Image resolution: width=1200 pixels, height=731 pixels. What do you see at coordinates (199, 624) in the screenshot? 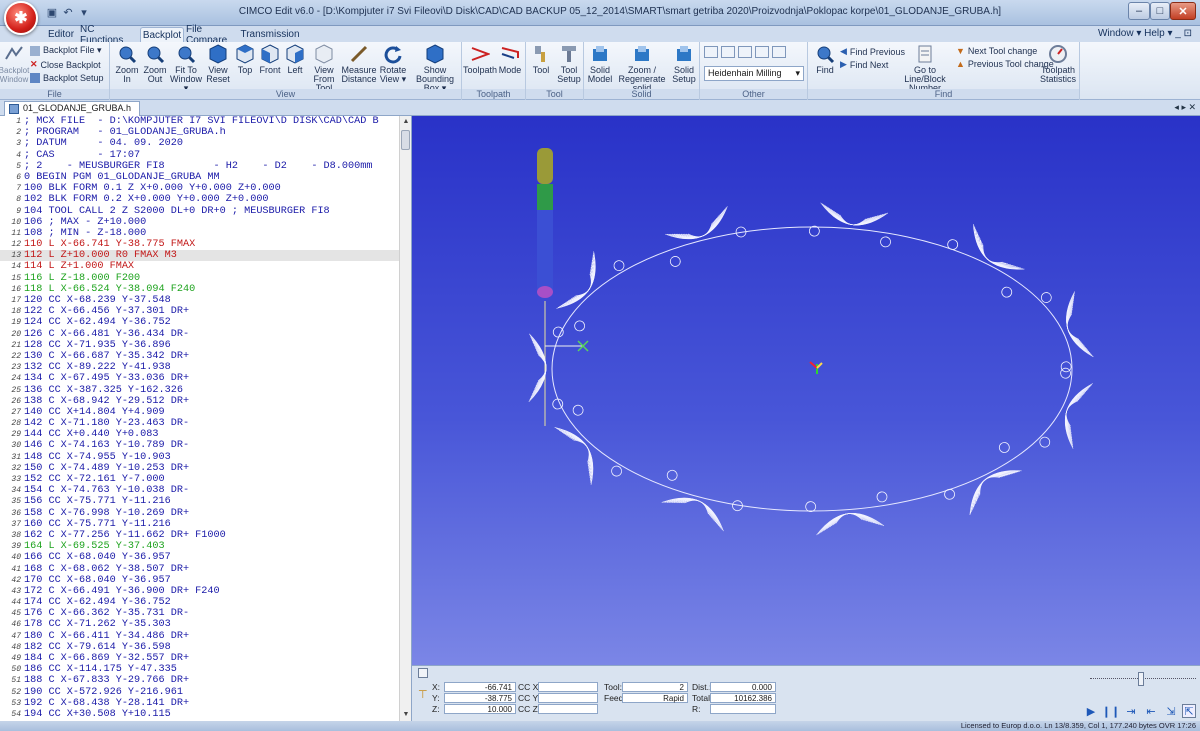
I see `code-line: 46 178 CC X-71.262 Y-35.303` at bounding box center [199, 624].